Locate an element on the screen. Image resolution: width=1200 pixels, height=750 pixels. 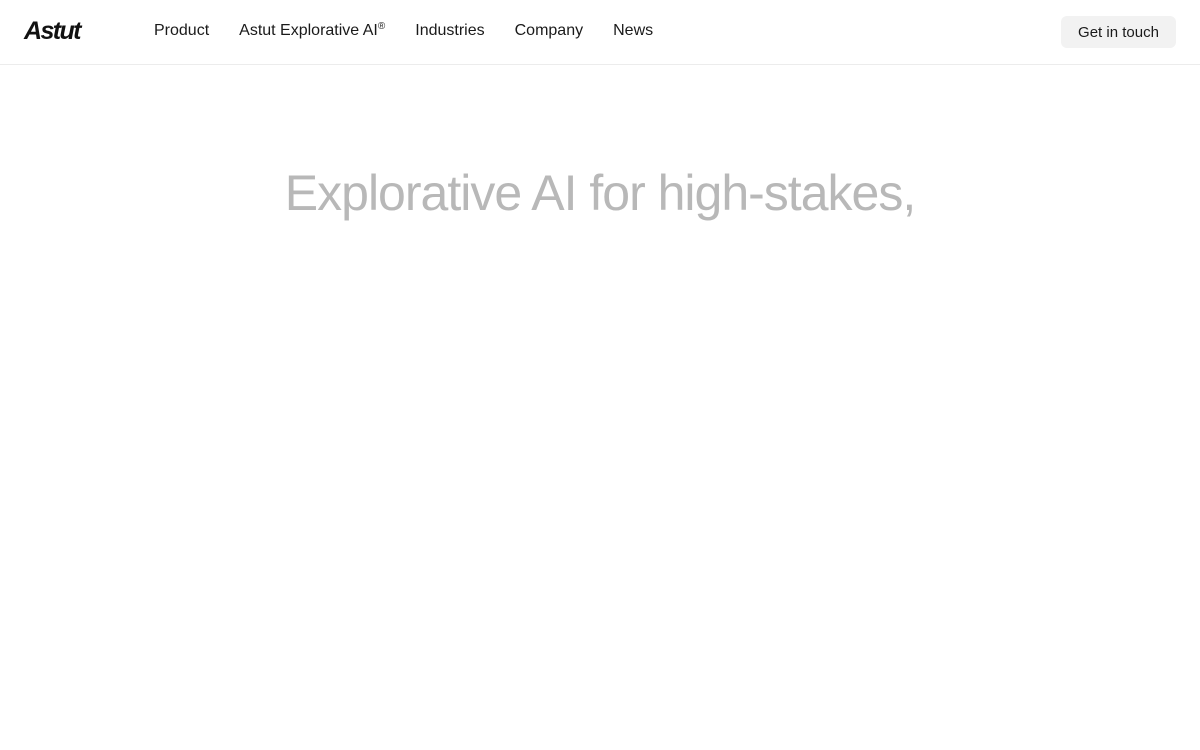
nav-item-industries: Industries is located at coordinates (449, 31).